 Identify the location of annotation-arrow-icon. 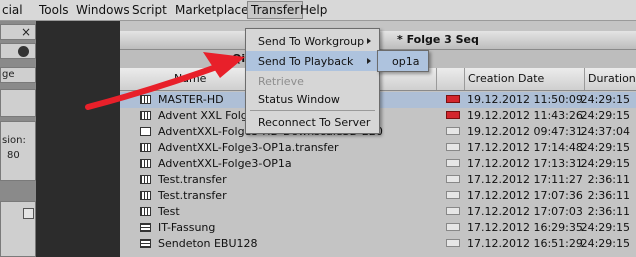
(165, 81).